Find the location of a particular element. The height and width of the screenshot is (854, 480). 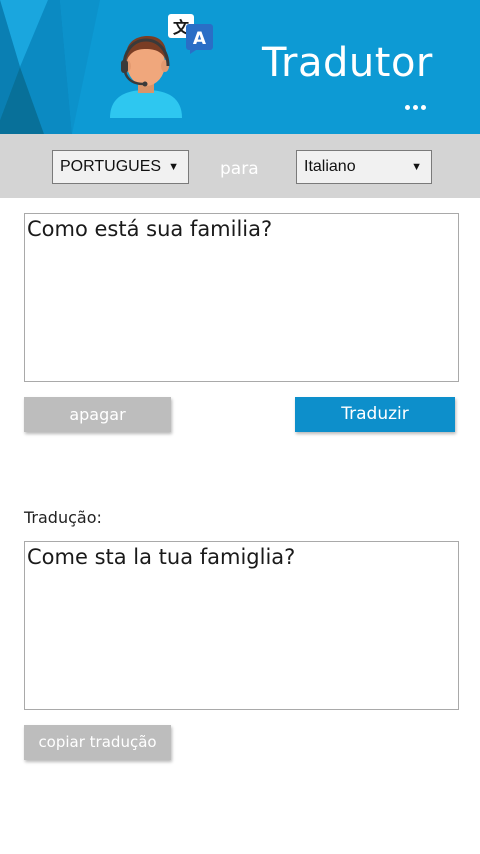

svg-text: A is located at coordinates (200, 39).